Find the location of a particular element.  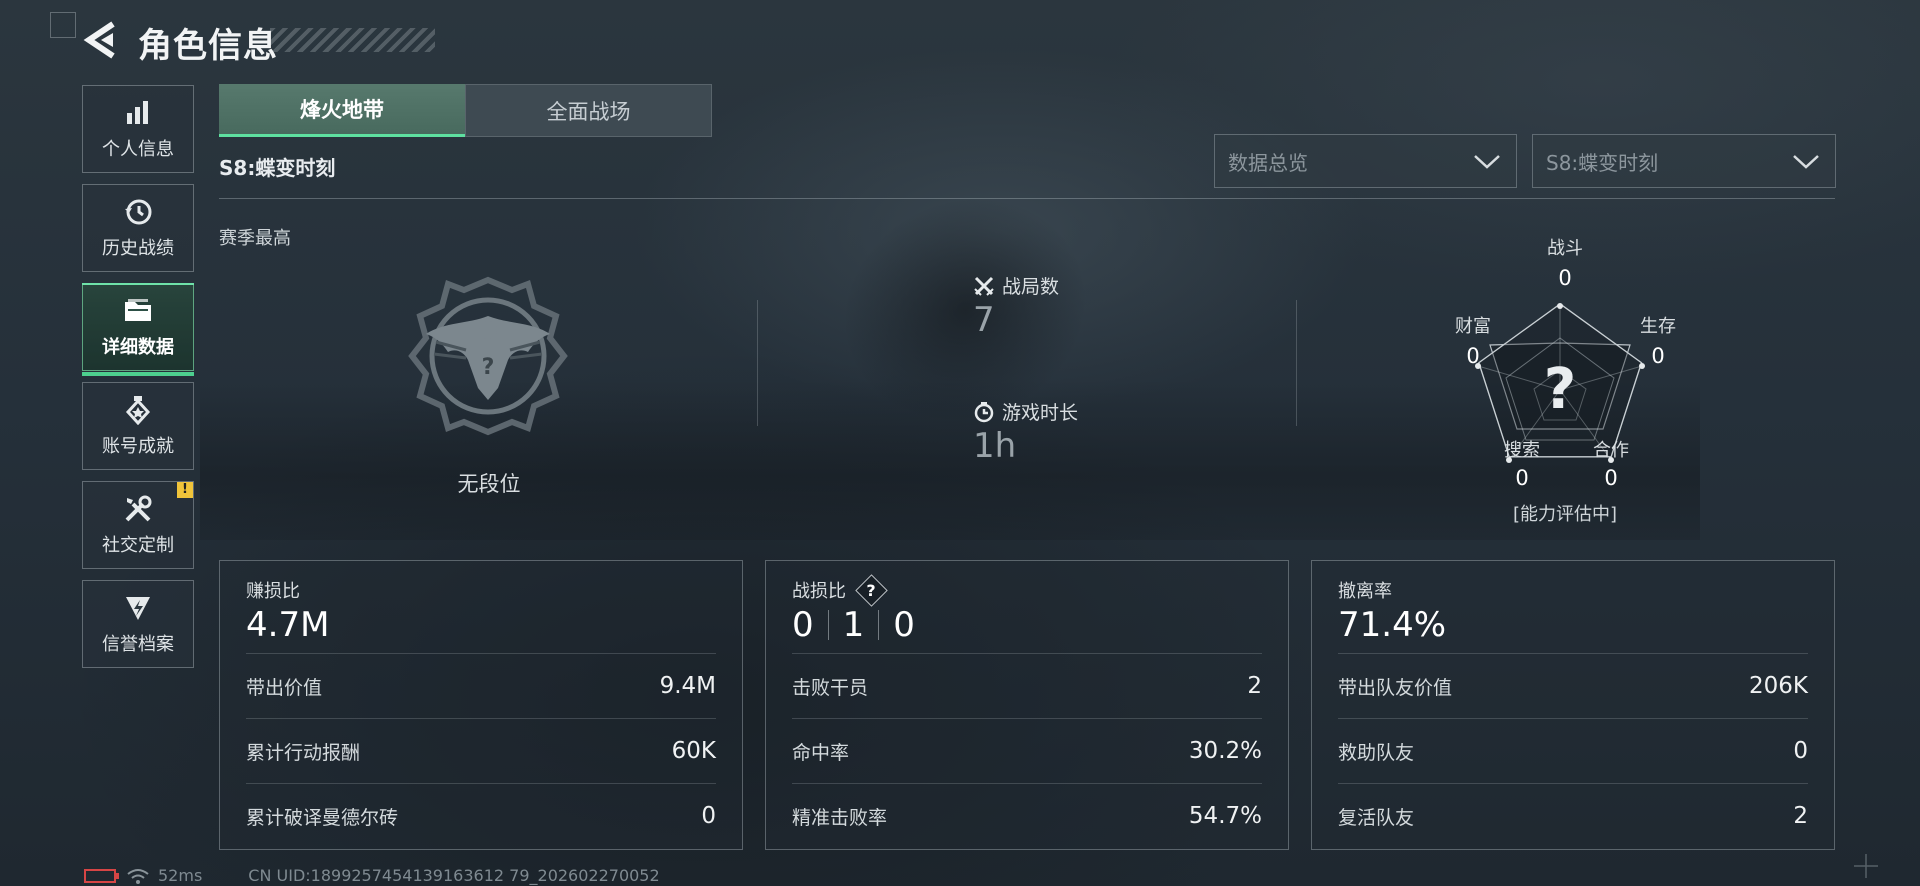

matches-label: 战局数 is located at coordinates (1031, 287).